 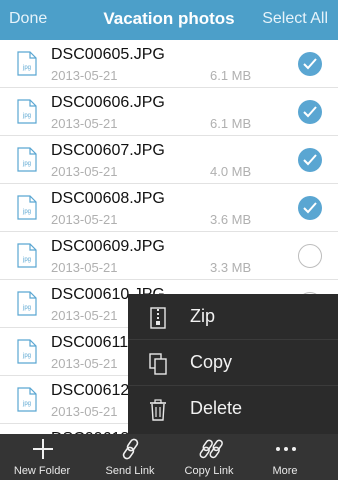 I want to click on file-name: DSC00605.JPG, so click(x=108, y=54).